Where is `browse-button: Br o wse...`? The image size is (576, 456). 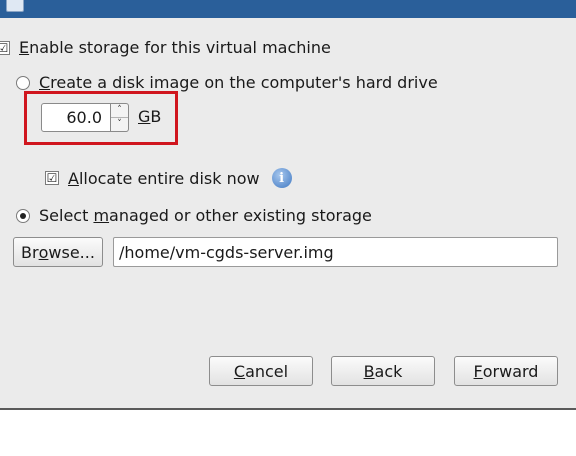 browse-button: Br o wse... is located at coordinates (58, 252).